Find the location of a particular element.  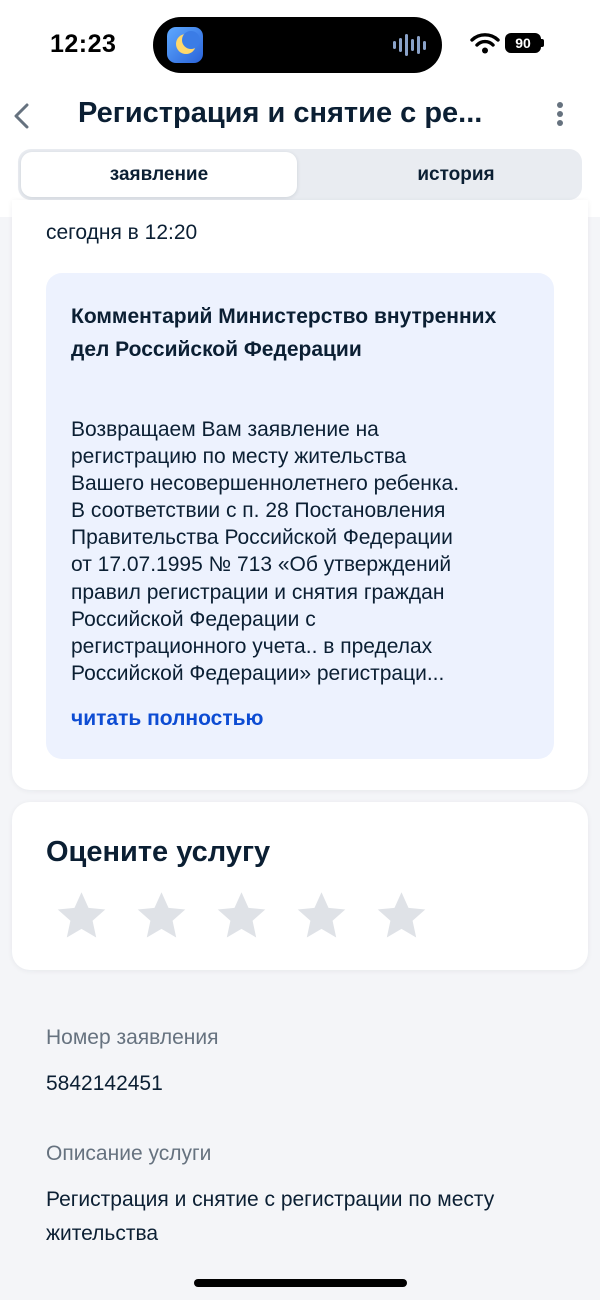

read-more-link: читать полностью is located at coordinates (167, 719).